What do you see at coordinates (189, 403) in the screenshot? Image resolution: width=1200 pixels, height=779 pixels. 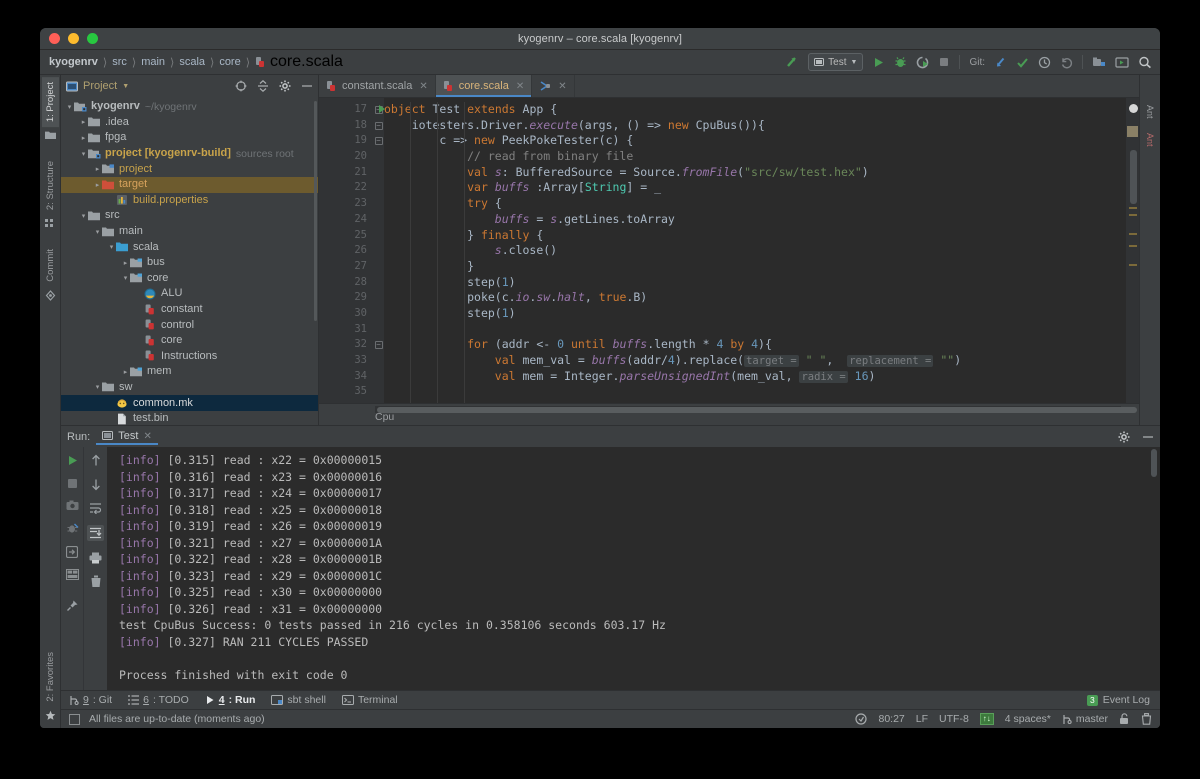 I see `tree-node-common-mk: common.mk` at bounding box center [189, 403].